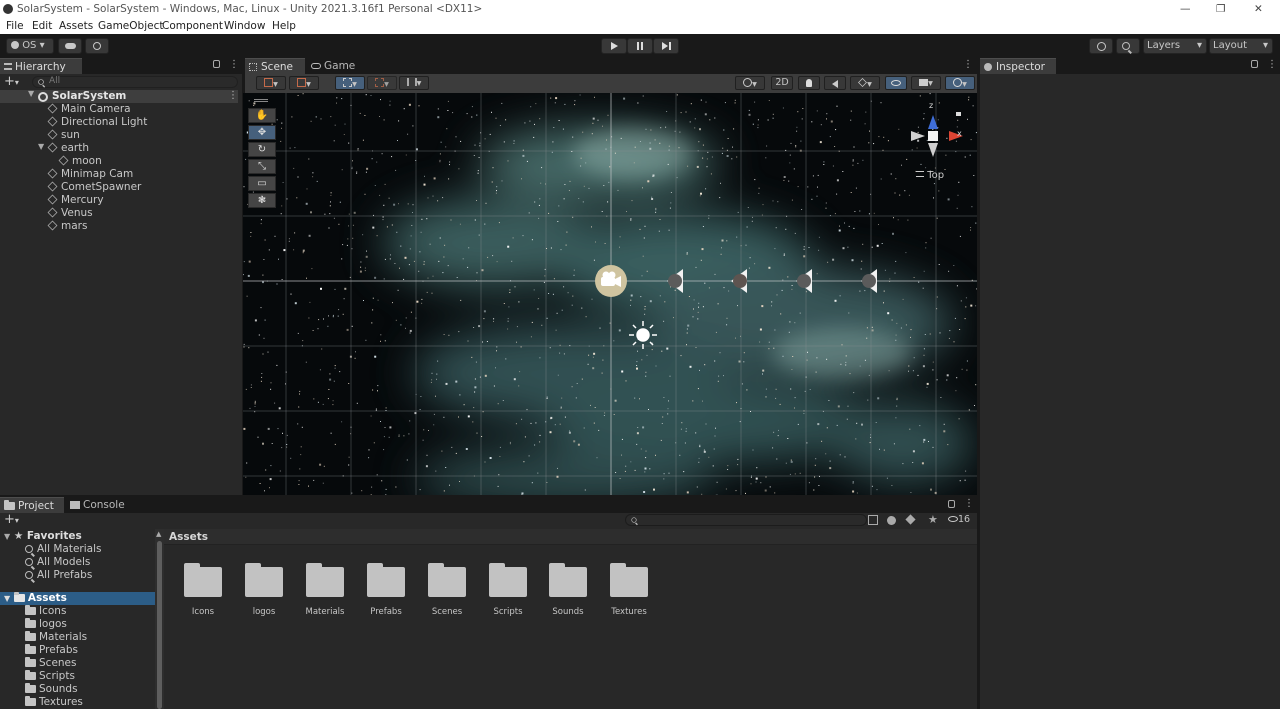 The width and height of the screenshot is (1280, 709). I want to click on scale-tool: ⤡, so click(262, 166).